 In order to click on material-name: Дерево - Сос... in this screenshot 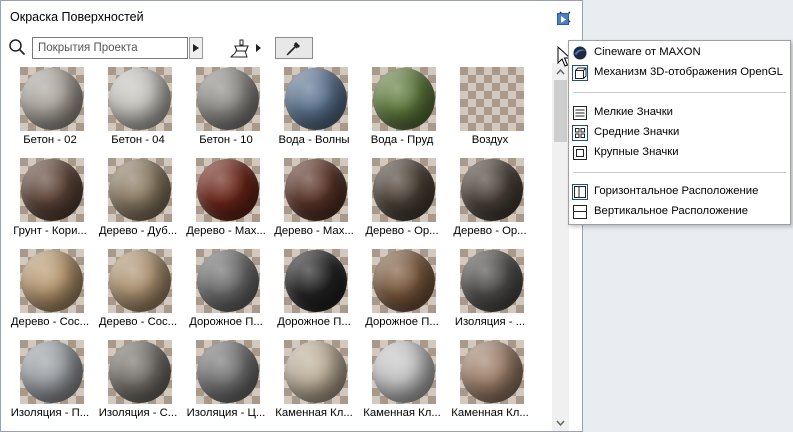, I will do `click(138, 322)`.